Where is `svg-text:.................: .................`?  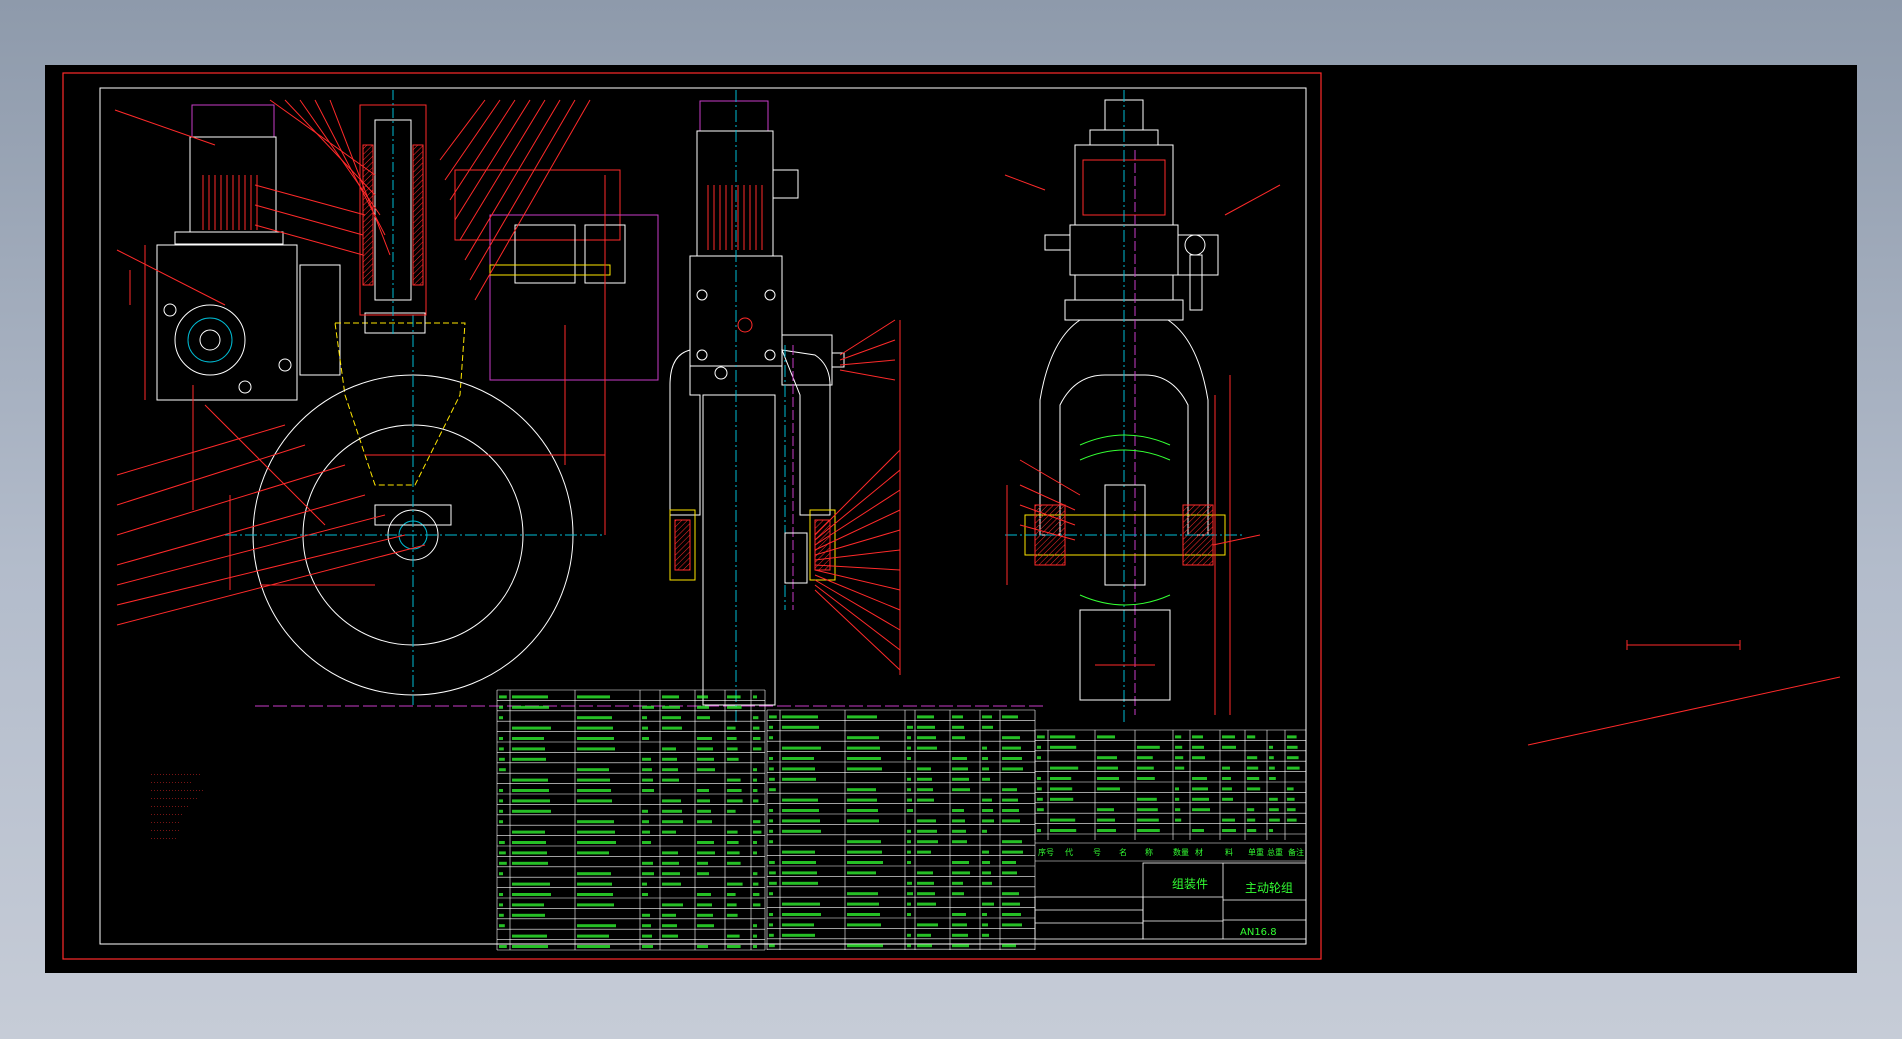
svg-text:.................: ................. is located at coordinates (175, 774).